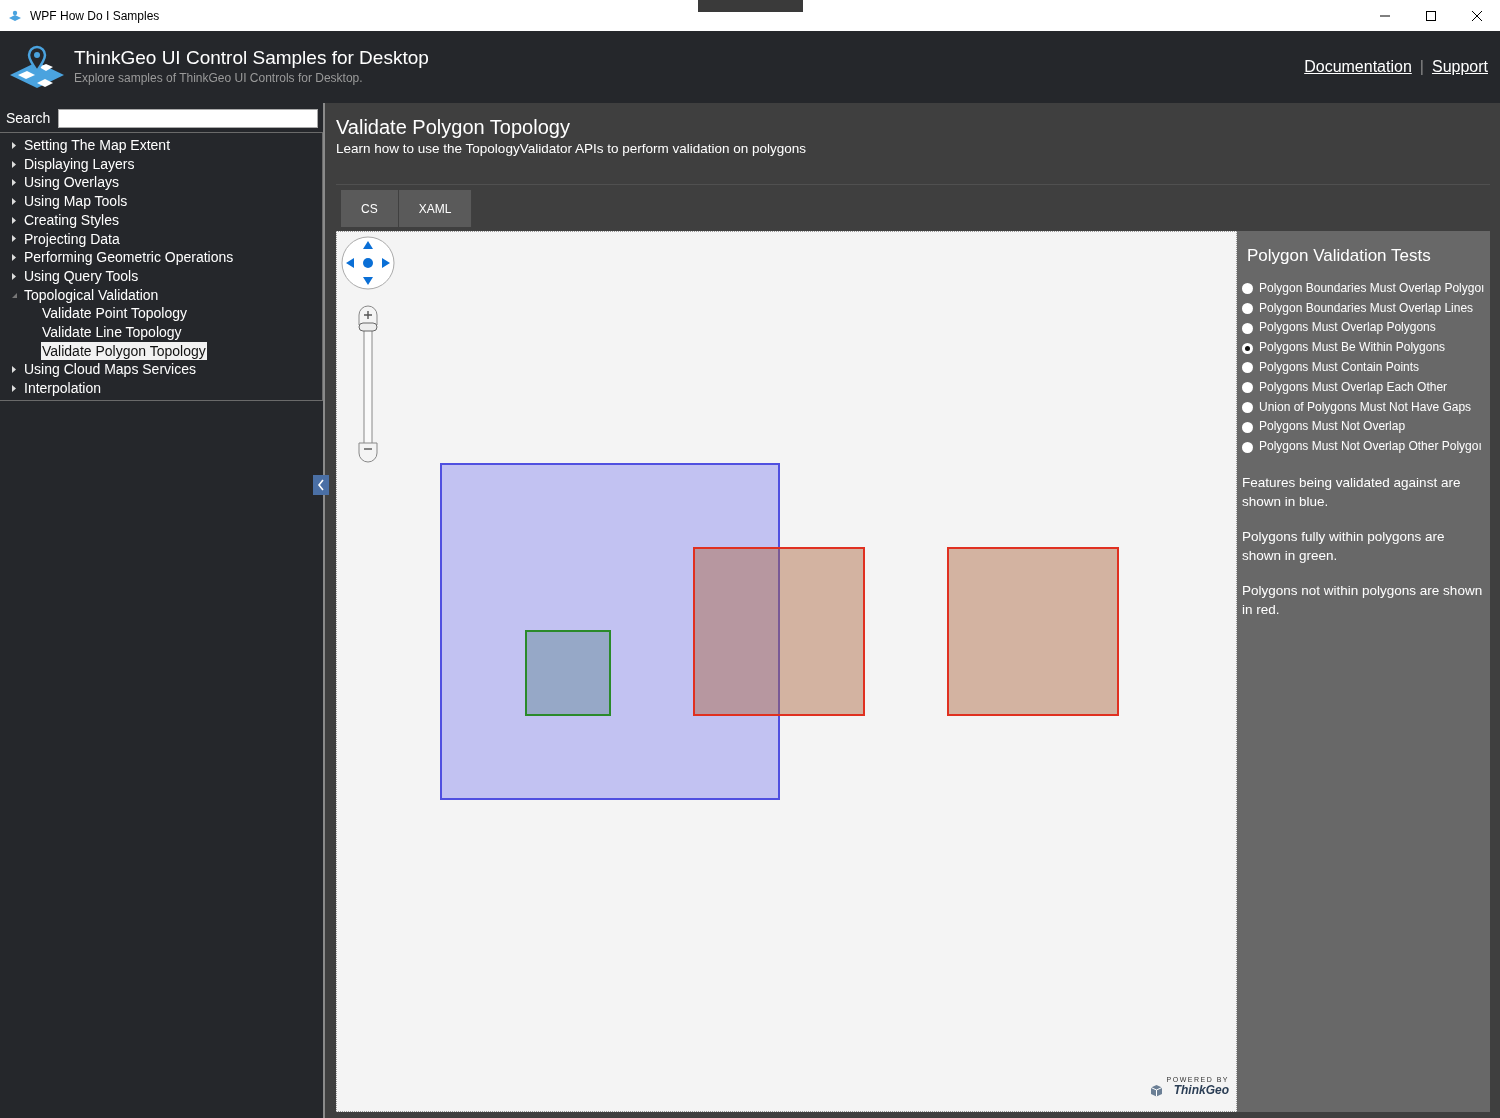  Describe the element at coordinates (368, 383) in the screenshot. I see `zoom-slider` at that location.